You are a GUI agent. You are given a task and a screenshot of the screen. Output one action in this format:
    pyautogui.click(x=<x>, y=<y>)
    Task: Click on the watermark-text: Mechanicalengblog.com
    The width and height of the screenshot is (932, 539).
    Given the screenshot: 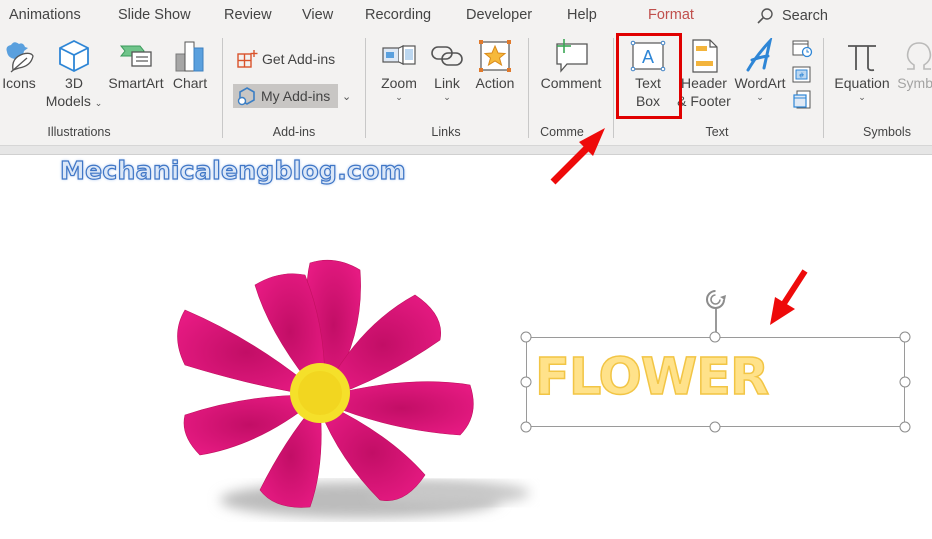 What is the action you would take?
    pyautogui.click(x=232, y=170)
    